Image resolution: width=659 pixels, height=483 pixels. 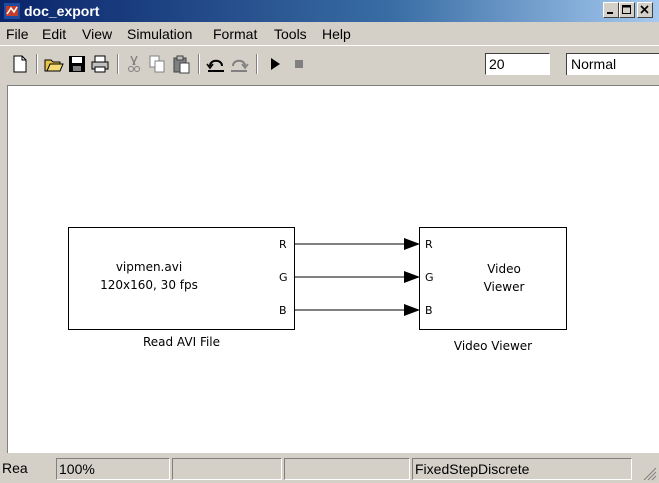 I want to click on new-model-icon, so click(x=20, y=64).